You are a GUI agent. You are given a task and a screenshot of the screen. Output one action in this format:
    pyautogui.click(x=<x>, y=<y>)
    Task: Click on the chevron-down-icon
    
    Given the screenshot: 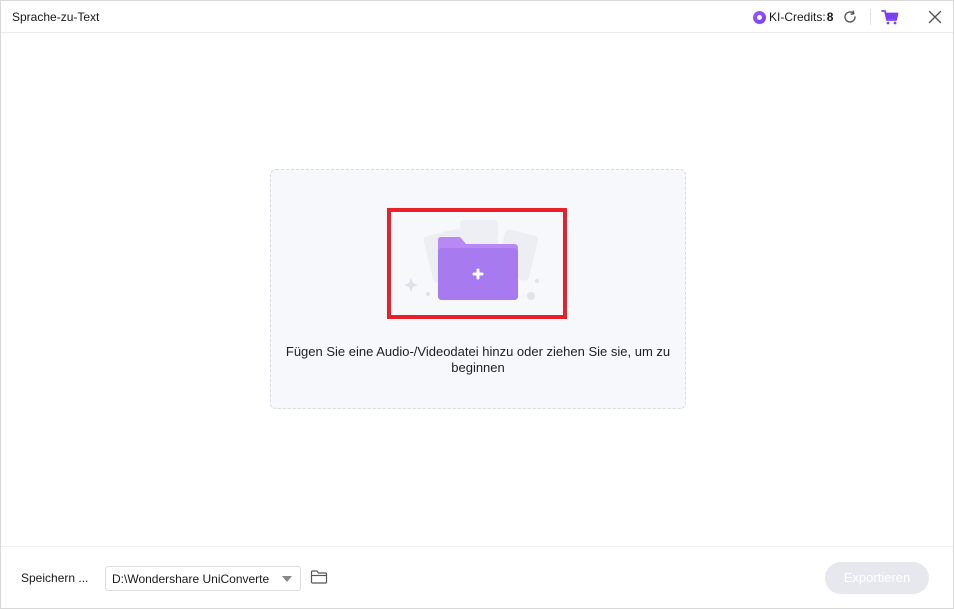 What is the action you would take?
    pyautogui.click(x=287, y=579)
    